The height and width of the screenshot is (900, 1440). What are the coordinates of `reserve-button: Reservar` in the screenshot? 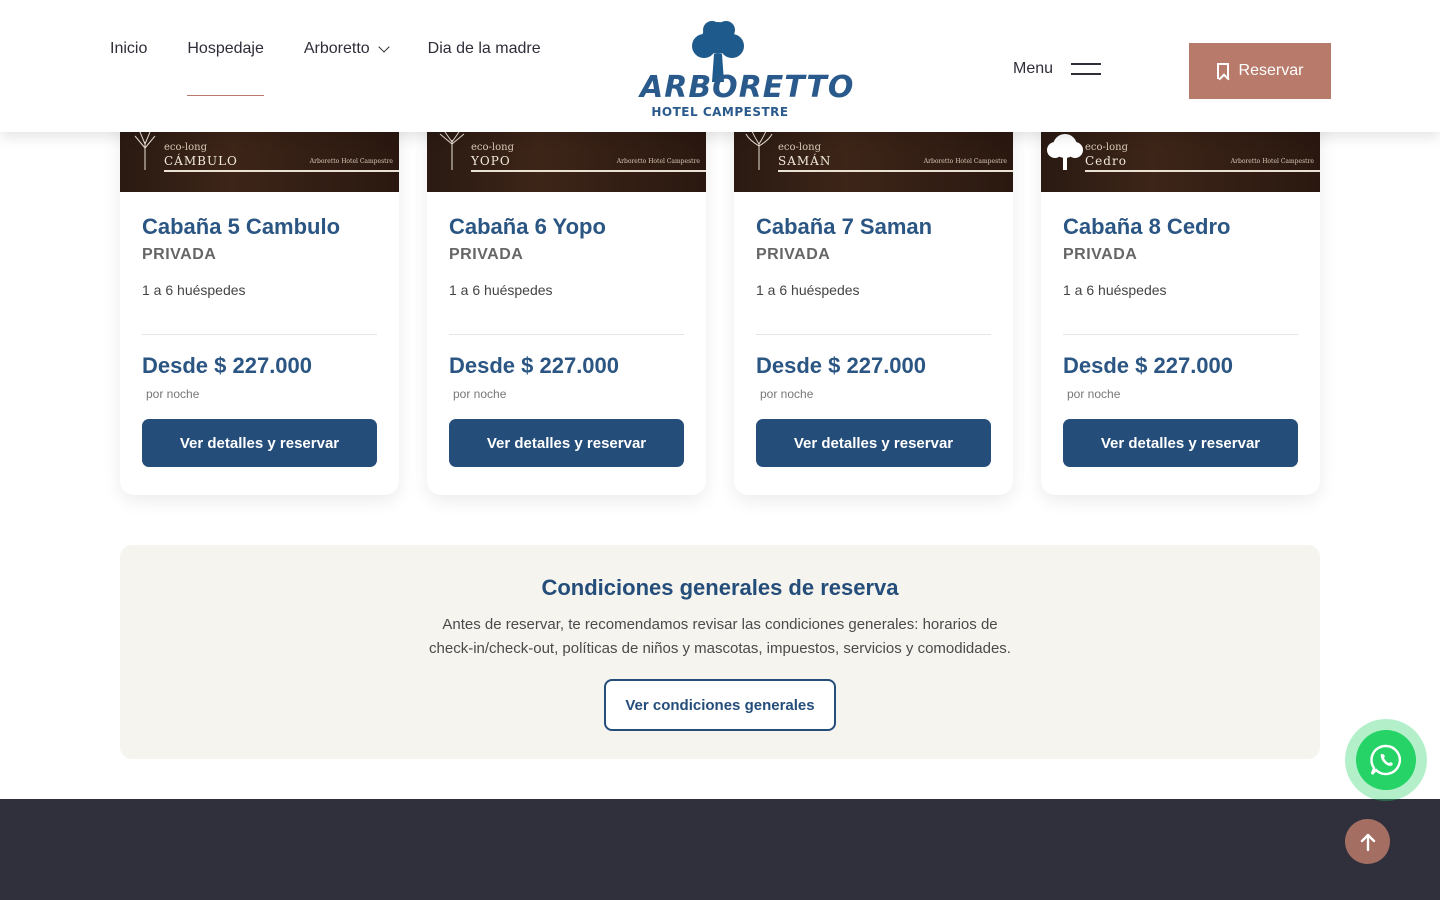 It's located at (1260, 71).